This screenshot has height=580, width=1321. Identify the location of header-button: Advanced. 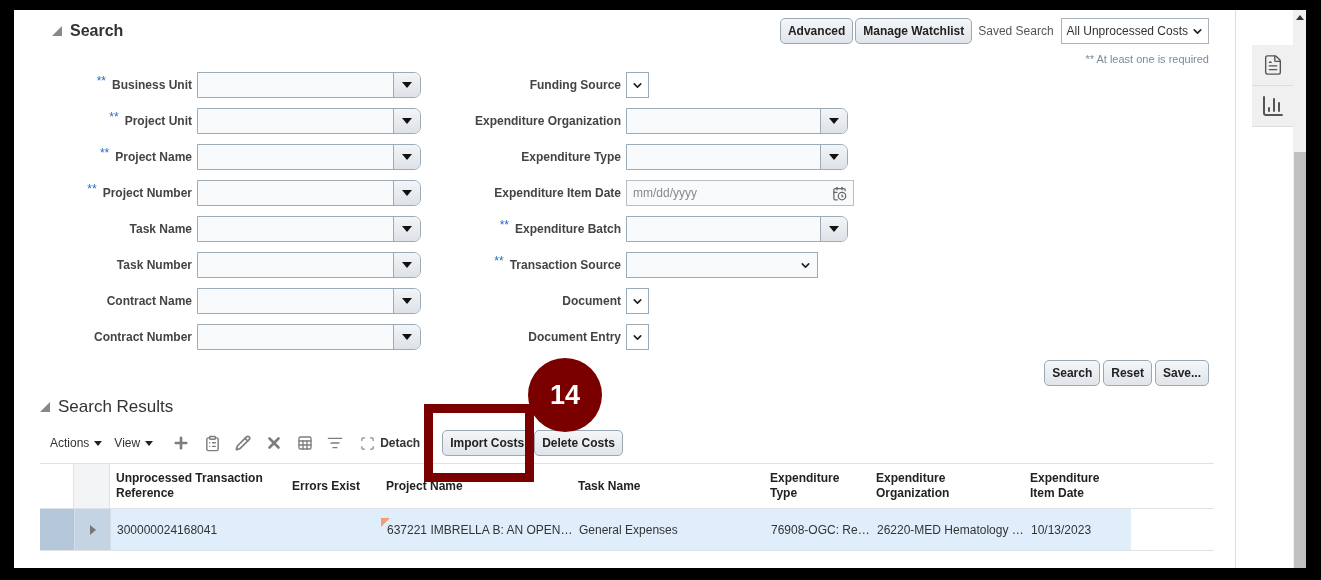
(816, 31).